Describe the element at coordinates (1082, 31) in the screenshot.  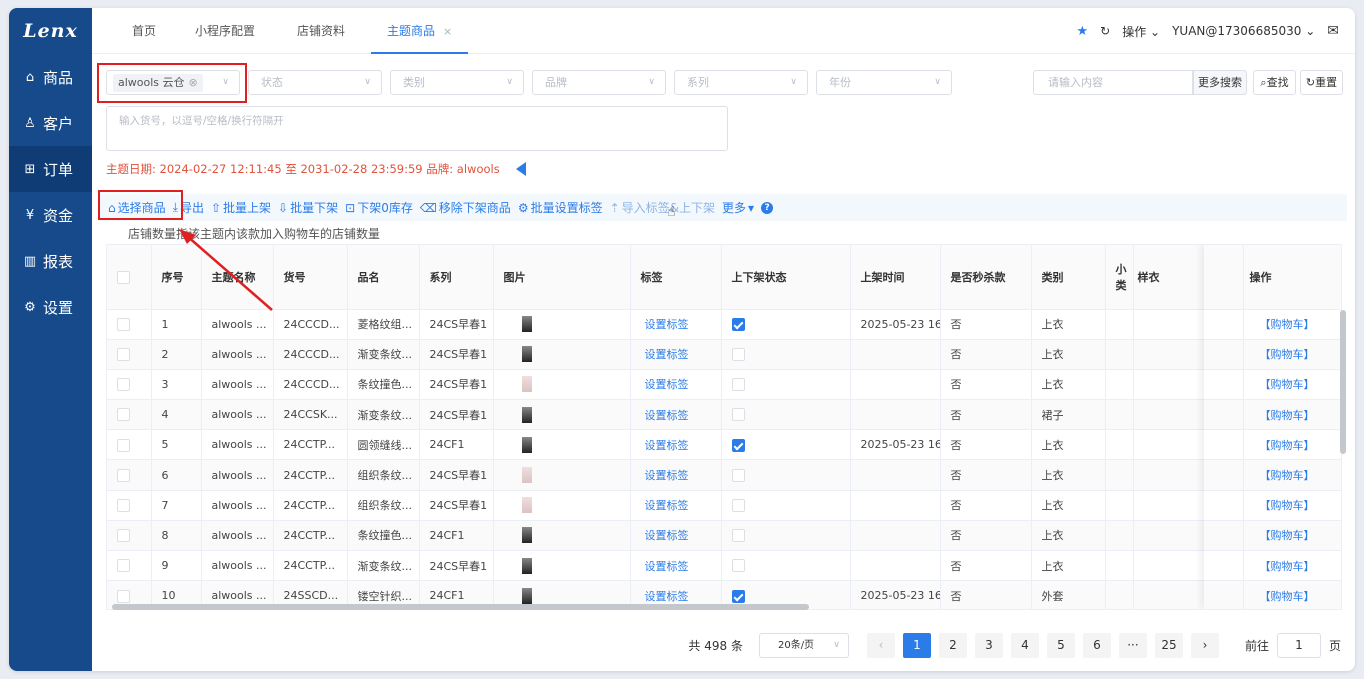
I see `star-icon: ★` at that location.